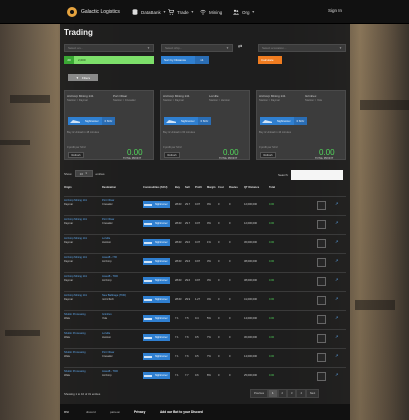  Describe the element at coordinates (221, 187) in the screenshot. I see `column-header: Cost` at that location.